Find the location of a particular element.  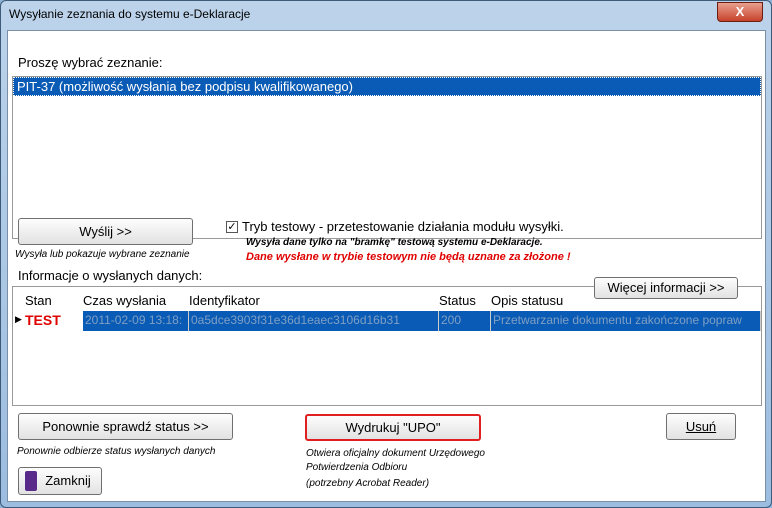

close-button: Zamknij is located at coordinates (60, 481).